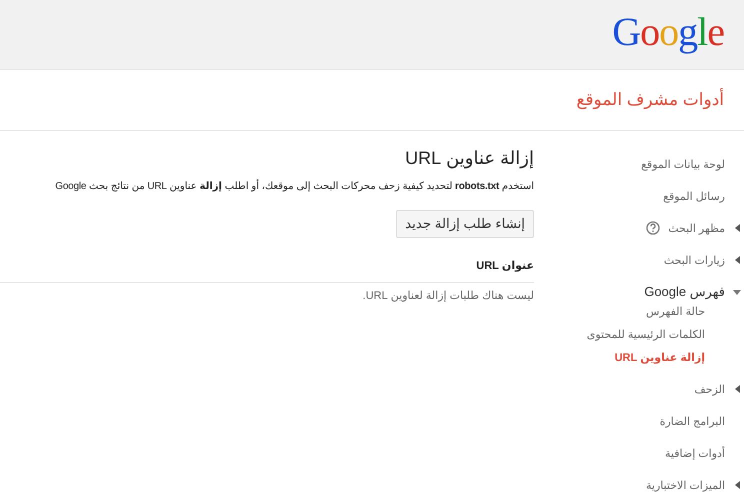 The image size is (744, 503). I want to click on column-header: عنوان URL, so click(505, 265).